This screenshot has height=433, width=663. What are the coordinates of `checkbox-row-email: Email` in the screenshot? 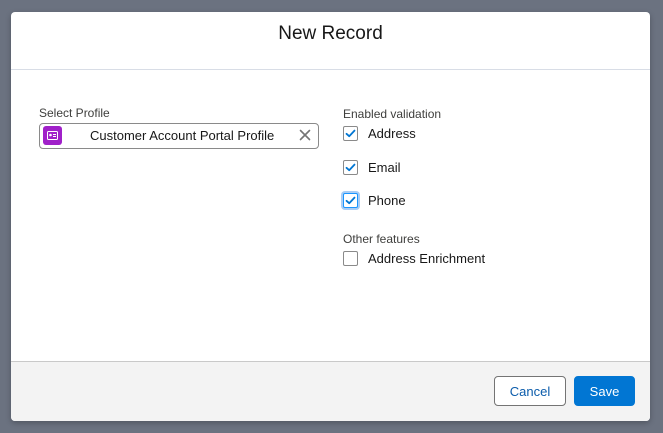 It's located at (372, 167).